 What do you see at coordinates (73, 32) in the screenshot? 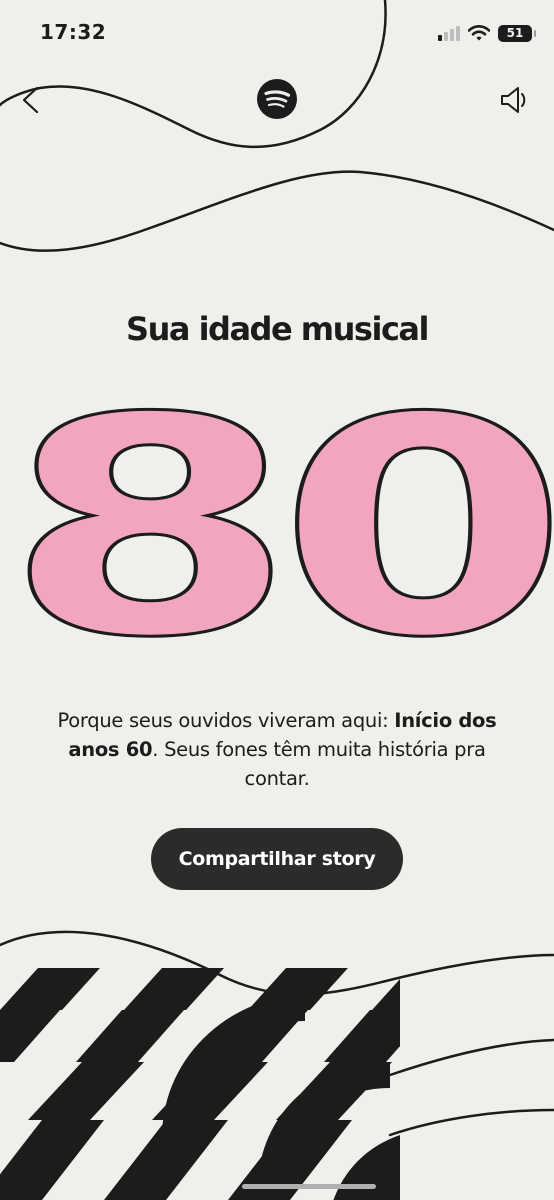
I see `status-time: 17:32` at bounding box center [73, 32].